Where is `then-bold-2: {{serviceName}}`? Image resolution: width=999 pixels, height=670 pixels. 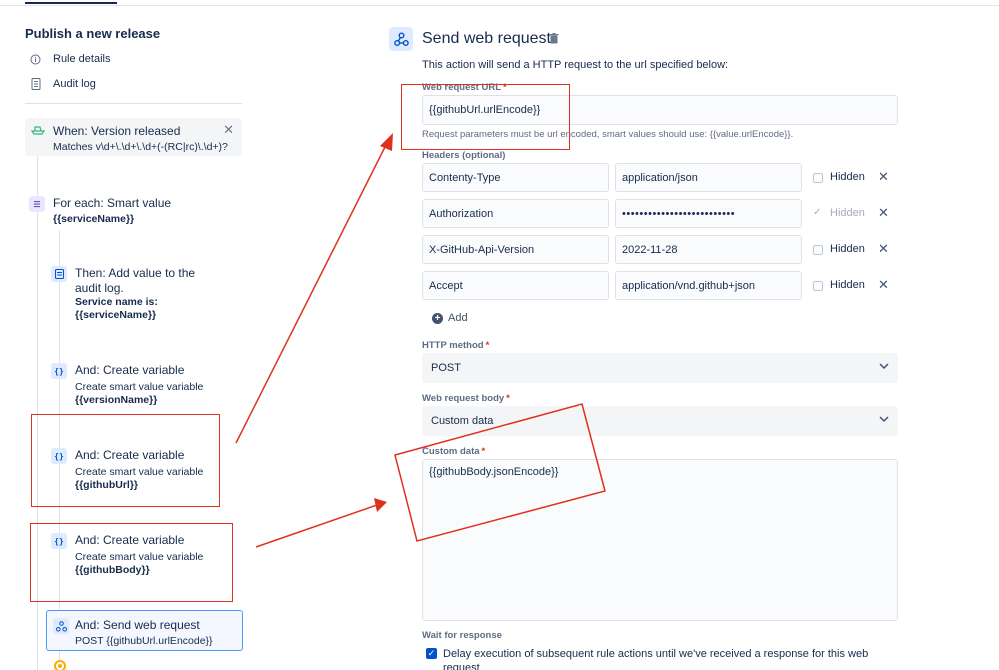 then-bold-2: {{serviceName}} is located at coordinates (116, 315).